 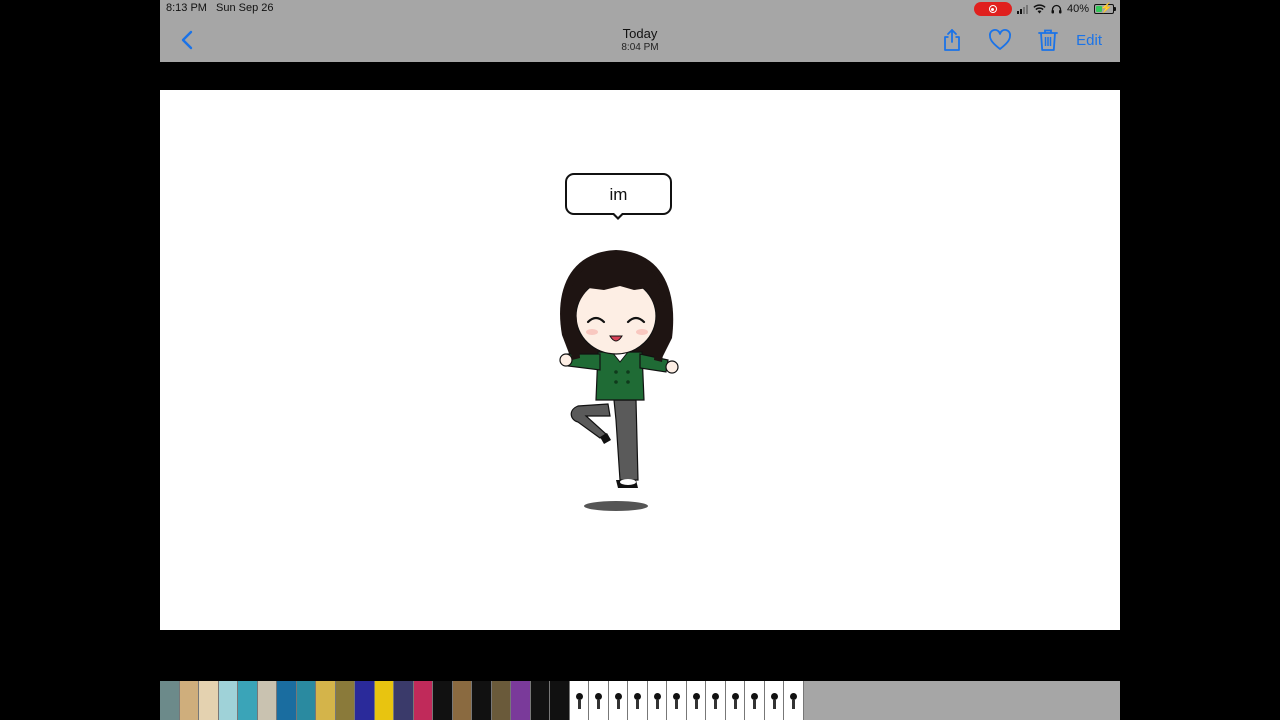 I want to click on character-leg-standing, so click(x=626, y=440).